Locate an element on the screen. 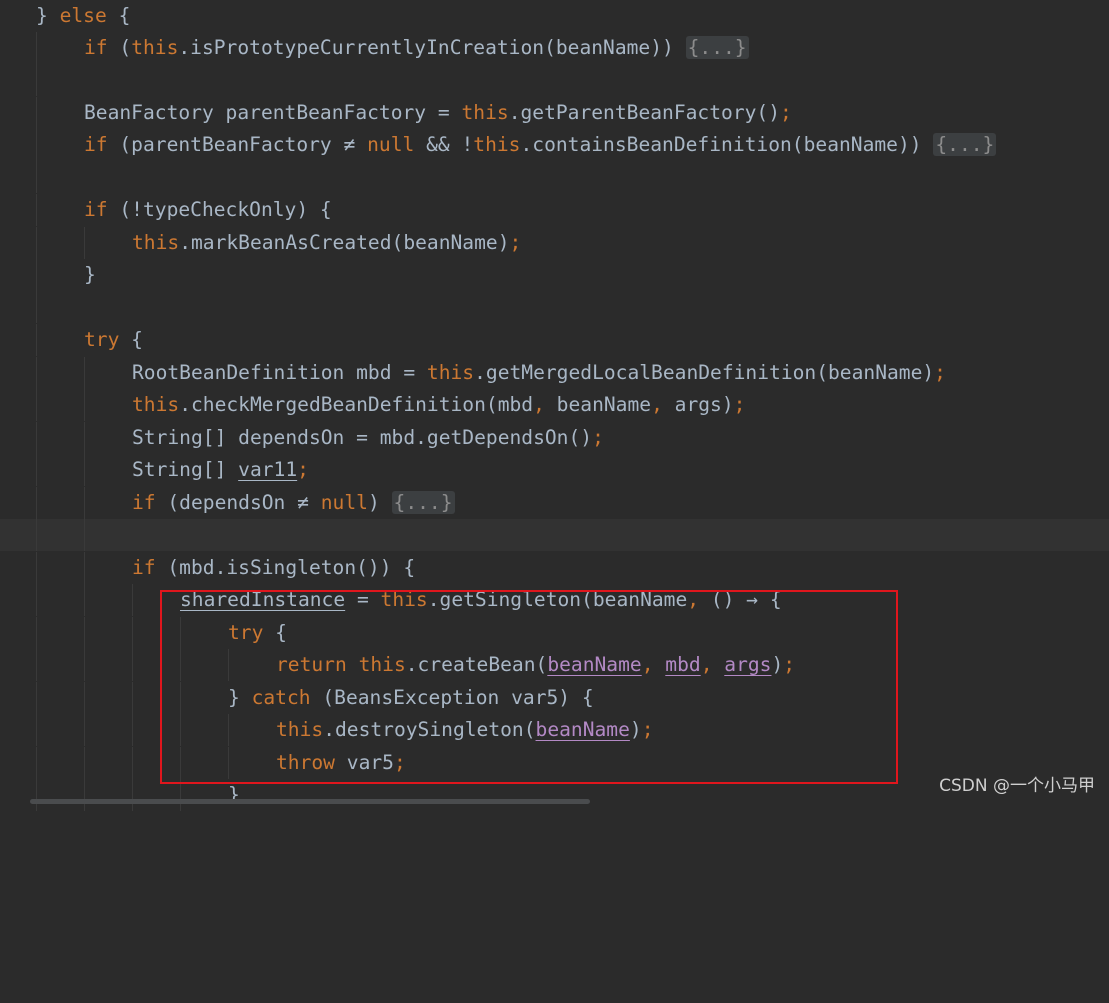  code-line: if (mbd.isSingleton()) { is located at coordinates (554, 568).